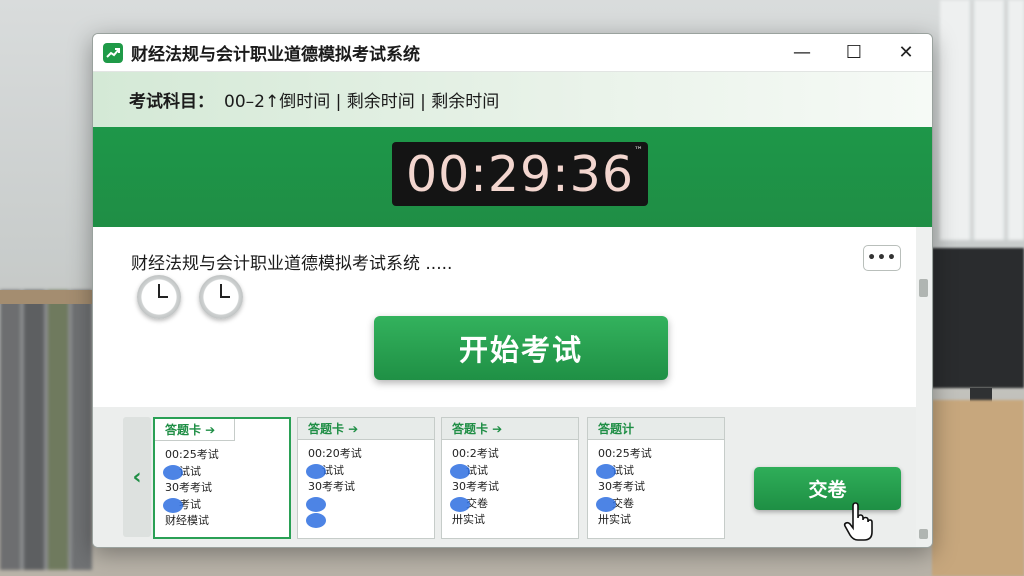 The width and height of the screenshot is (1024, 576). What do you see at coordinates (46, 297) in the screenshot?
I see `background-shelf-top` at bounding box center [46, 297].